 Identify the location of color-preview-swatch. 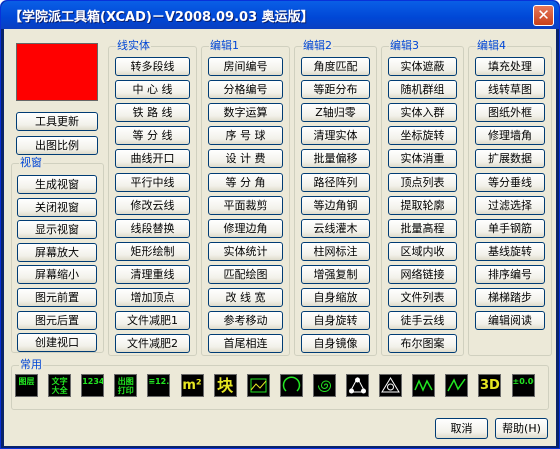
(57, 72).